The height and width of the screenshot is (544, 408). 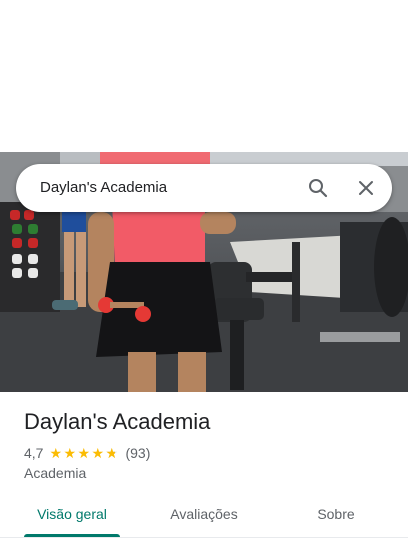 What do you see at coordinates (336, 514) in the screenshot?
I see `tab-sobre: Sobre` at bounding box center [336, 514].